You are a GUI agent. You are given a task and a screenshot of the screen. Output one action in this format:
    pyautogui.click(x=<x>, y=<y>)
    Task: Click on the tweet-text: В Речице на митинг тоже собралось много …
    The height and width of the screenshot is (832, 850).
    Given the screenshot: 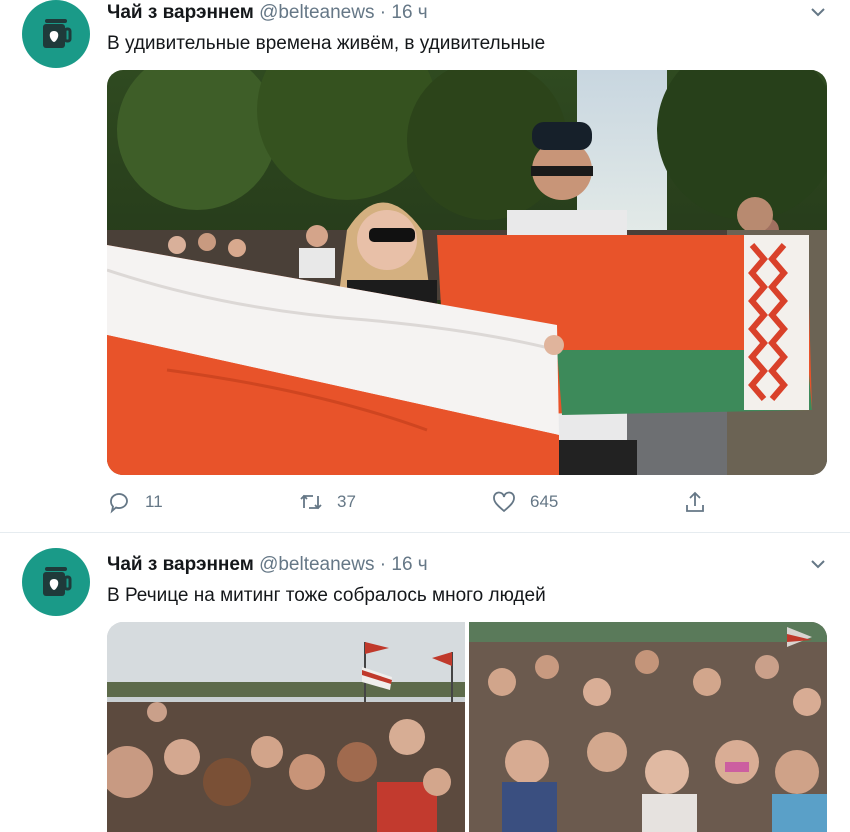 What is the action you would take?
    pyautogui.click(x=326, y=595)
    